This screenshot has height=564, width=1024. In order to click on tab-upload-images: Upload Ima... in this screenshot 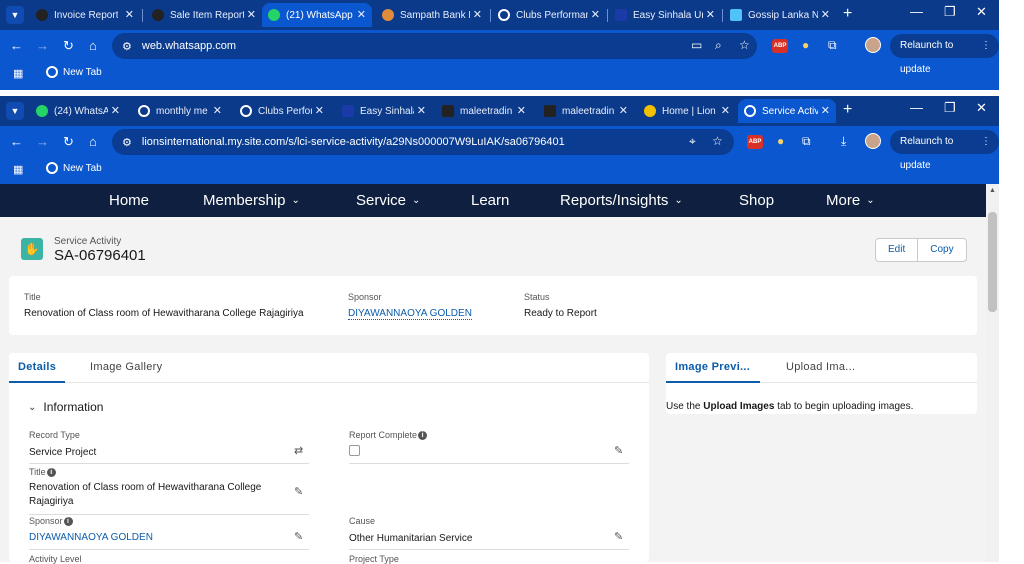, I will do `click(820, 367)`.